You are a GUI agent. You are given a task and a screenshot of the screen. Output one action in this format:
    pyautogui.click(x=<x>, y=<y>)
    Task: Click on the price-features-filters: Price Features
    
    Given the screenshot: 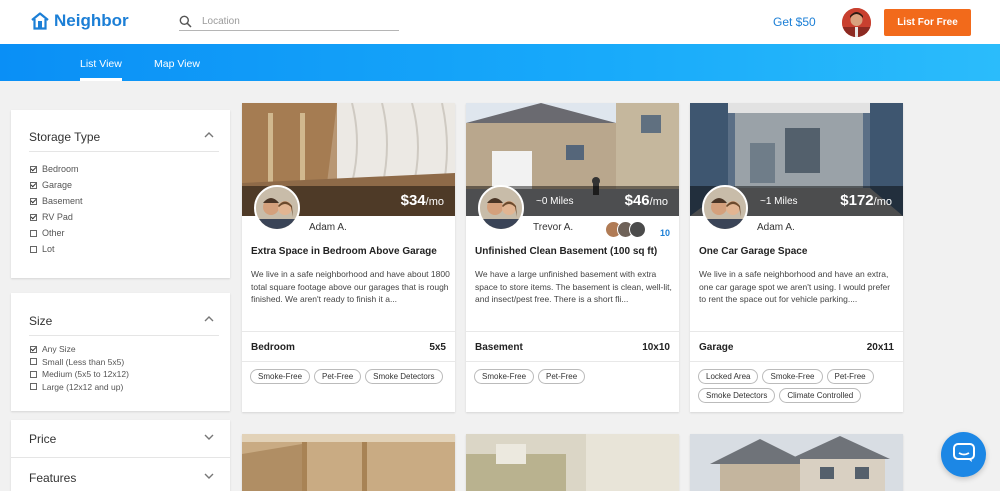 What is the action you would take?
    pyautogui.click(x=120, y=455)
    